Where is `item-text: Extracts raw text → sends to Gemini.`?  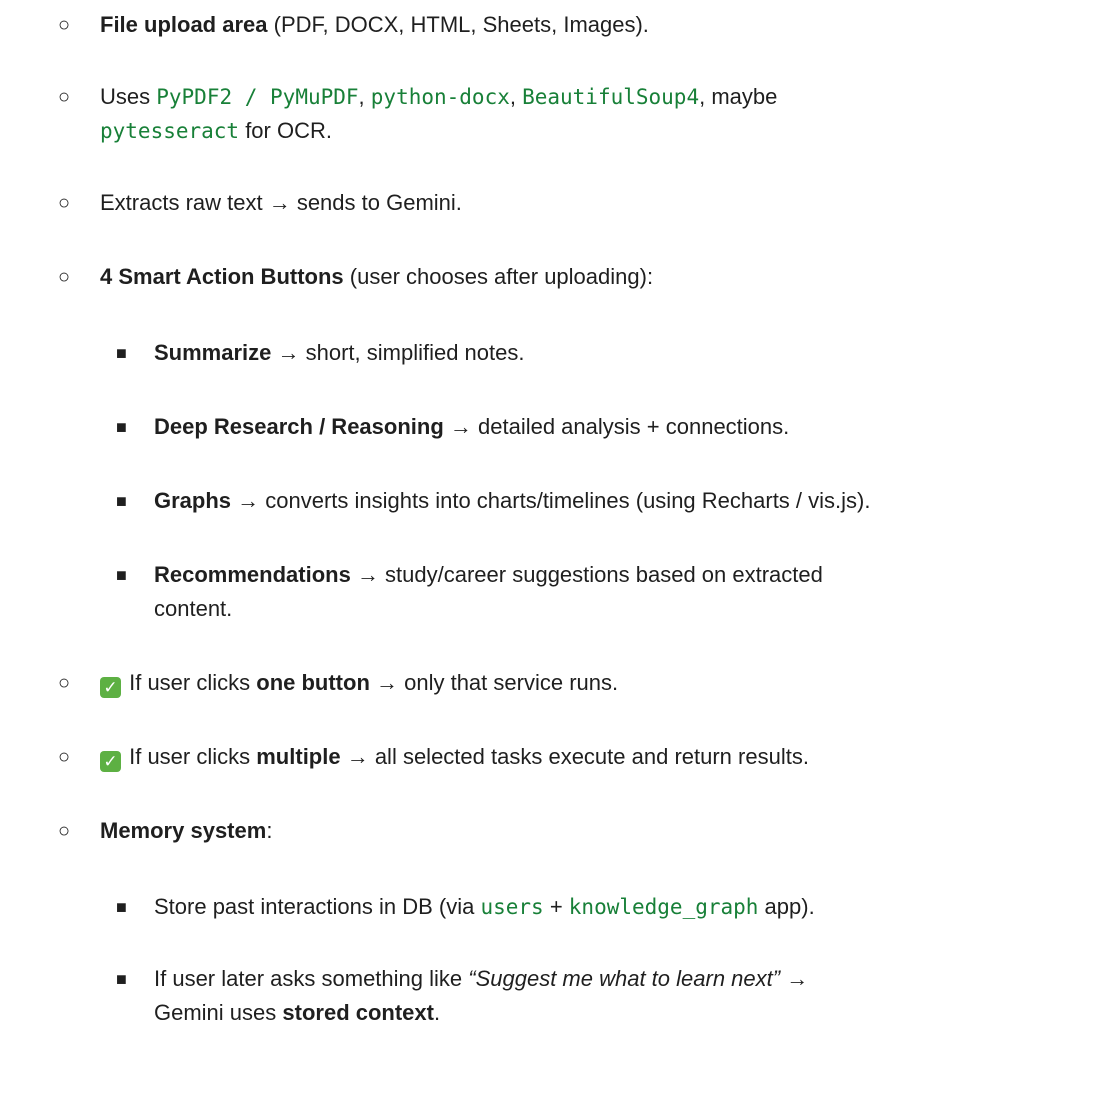 item-text: Extracts raw text → sends to Gemini. is located at coordinates (281, 202).